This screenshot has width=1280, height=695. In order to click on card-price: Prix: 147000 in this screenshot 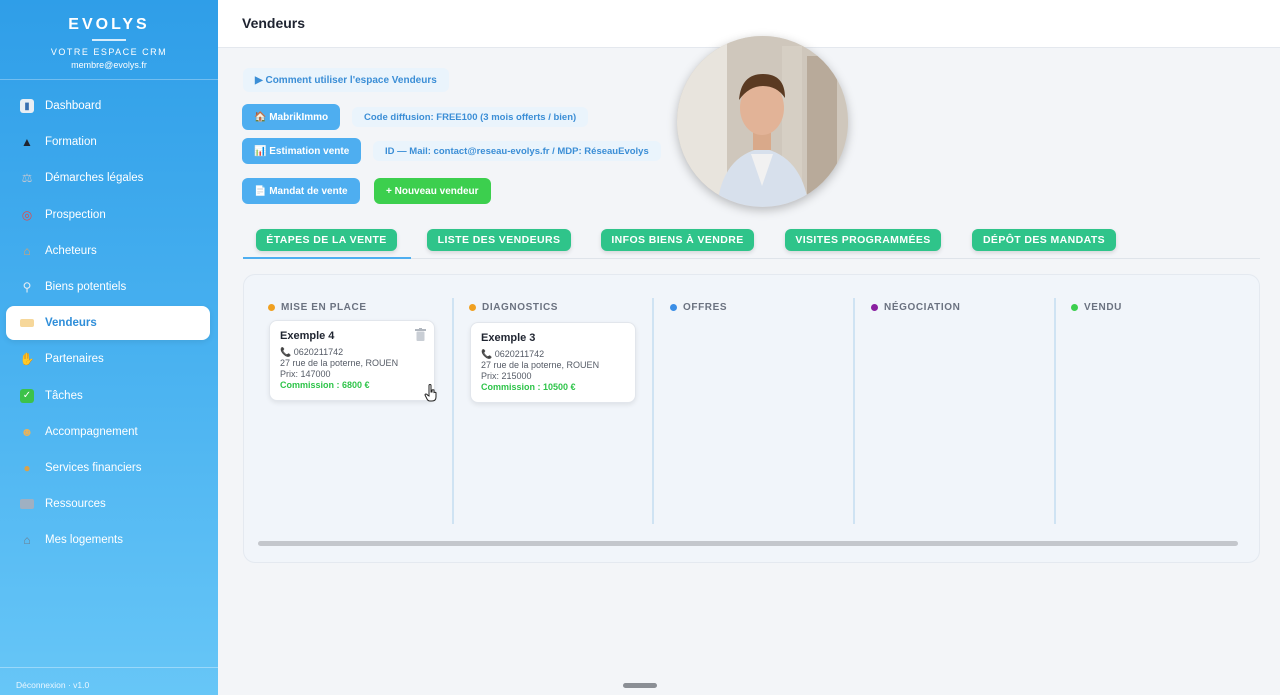, I will do `click(305, 374)`.